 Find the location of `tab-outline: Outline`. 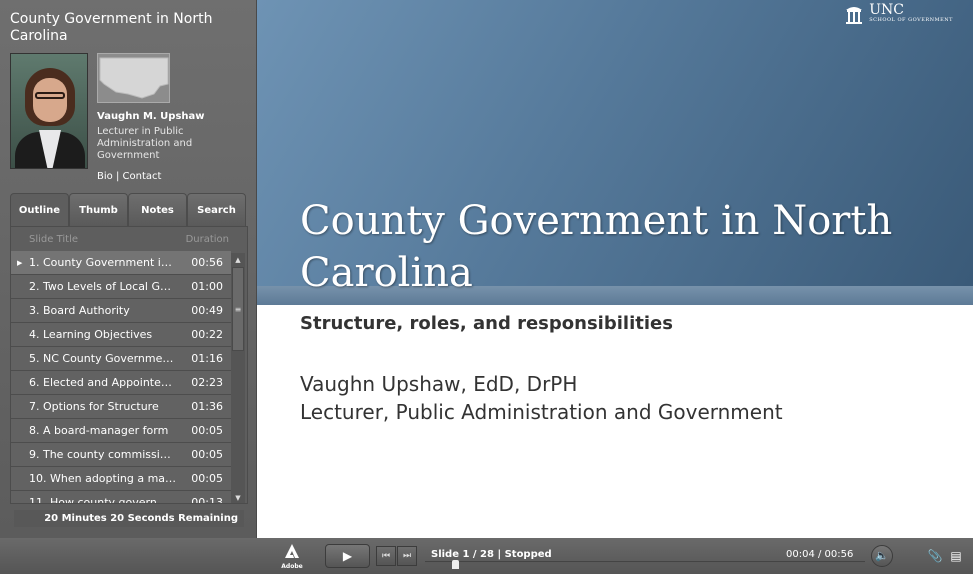

tab-outline: Outline is located at coordinates (39, 209).